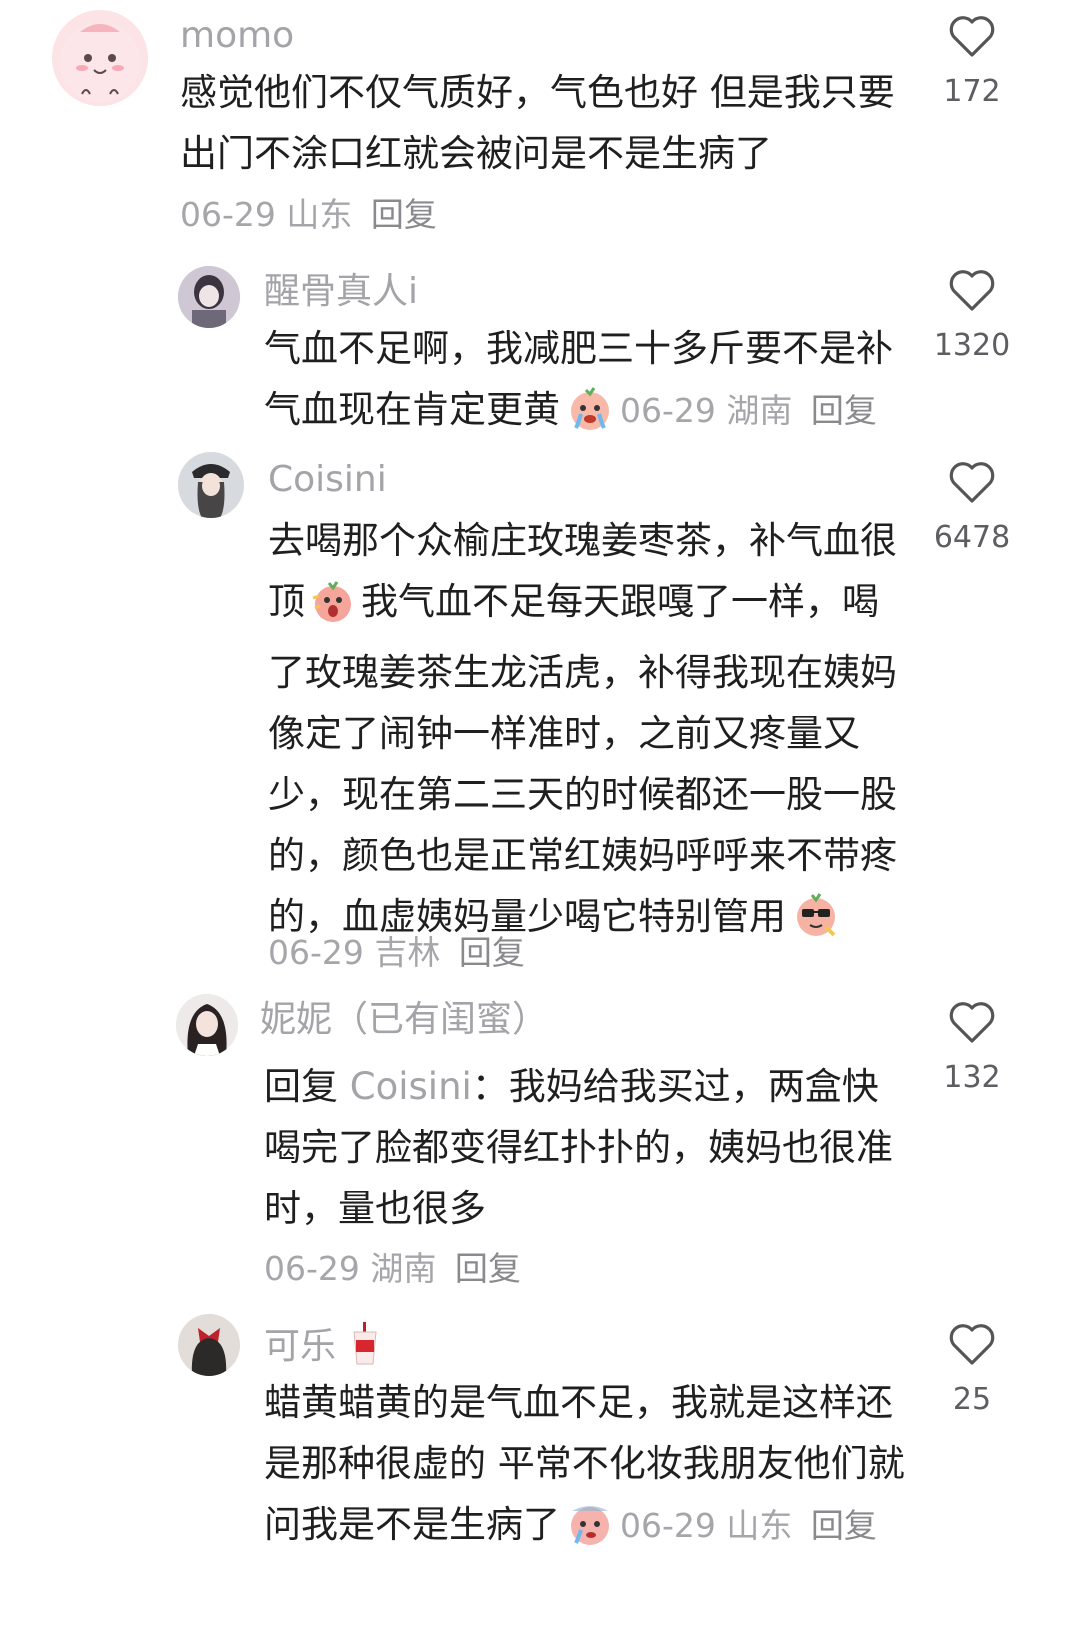 The width and height of the screenshot is (1080, 1644). What do you see at coordinates (365, 1348) in the screenshot?
I see `drink-cup-icon` at bounding box center [365, 1348].